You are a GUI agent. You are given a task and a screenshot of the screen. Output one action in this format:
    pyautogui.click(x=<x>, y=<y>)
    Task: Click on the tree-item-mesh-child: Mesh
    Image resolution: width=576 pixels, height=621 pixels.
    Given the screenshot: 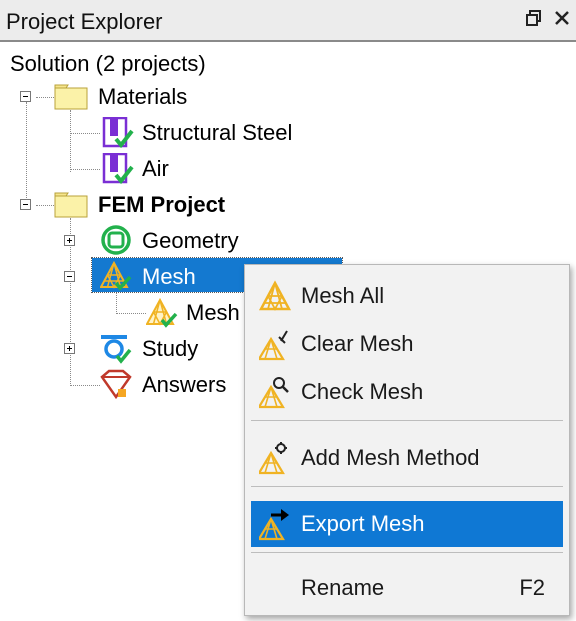 What is the action you would take?
    pyautogui.click(x=213, y=313)
    